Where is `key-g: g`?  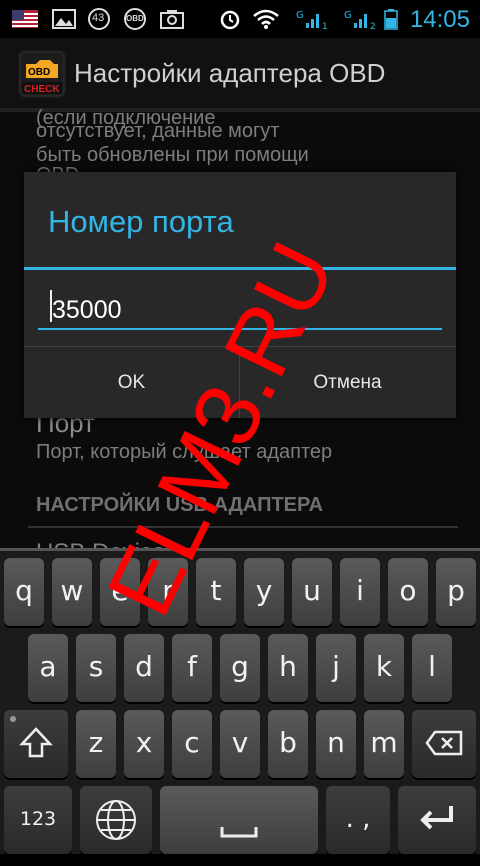 key-g: g is located at coordinates (240, 668).